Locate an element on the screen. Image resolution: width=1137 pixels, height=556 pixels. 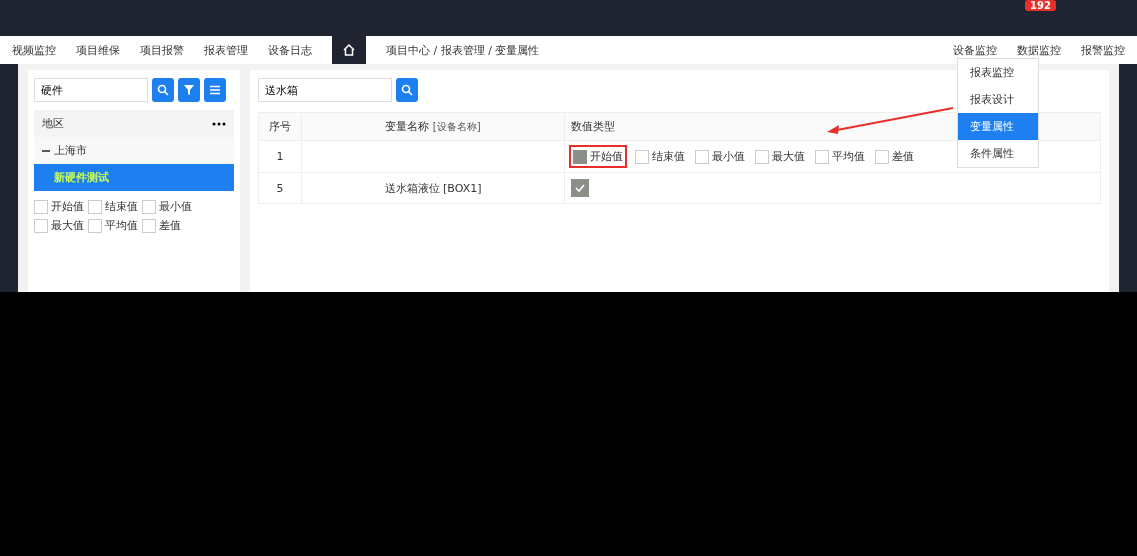
column-header: 变量名称 [设备名称] is located at coordinates (433, 126).